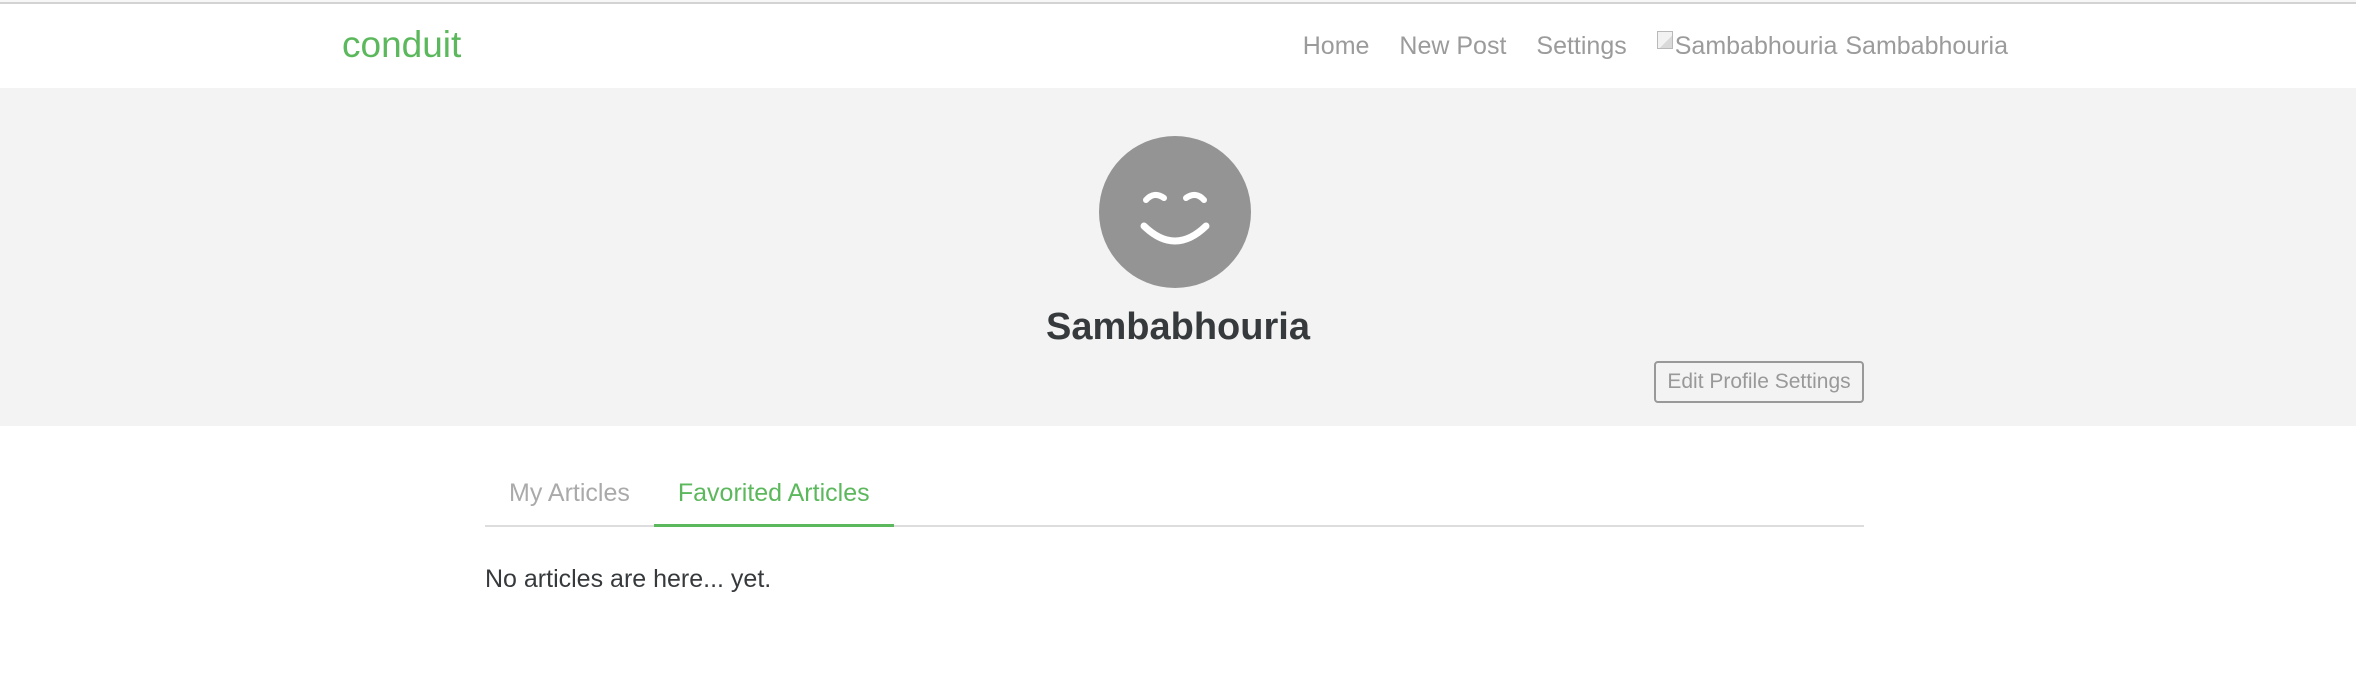 The height and width of the screenshot is (692, 2356). Describe the element at coordinates (628, 579) in the screenshot. I see `empty-articles-message: No articles are here... yet.` at that location.